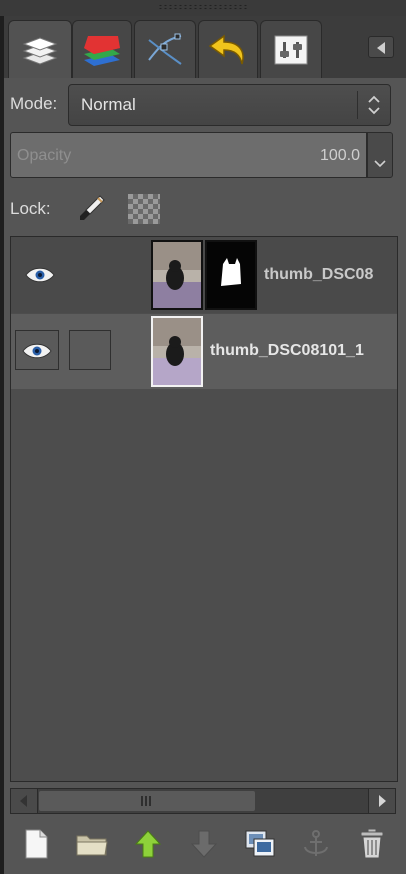 This screenshot has width=406, height=874. I want to click on spin-arrows-icon, so click(380, 164).